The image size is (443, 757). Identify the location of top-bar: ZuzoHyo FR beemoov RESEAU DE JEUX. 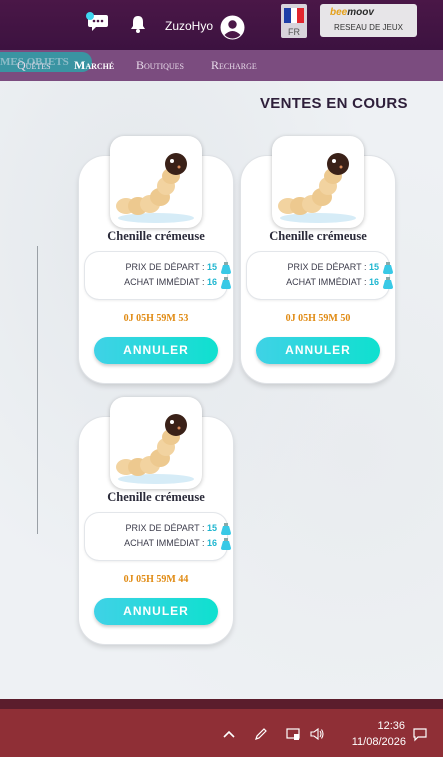
(221, 25).